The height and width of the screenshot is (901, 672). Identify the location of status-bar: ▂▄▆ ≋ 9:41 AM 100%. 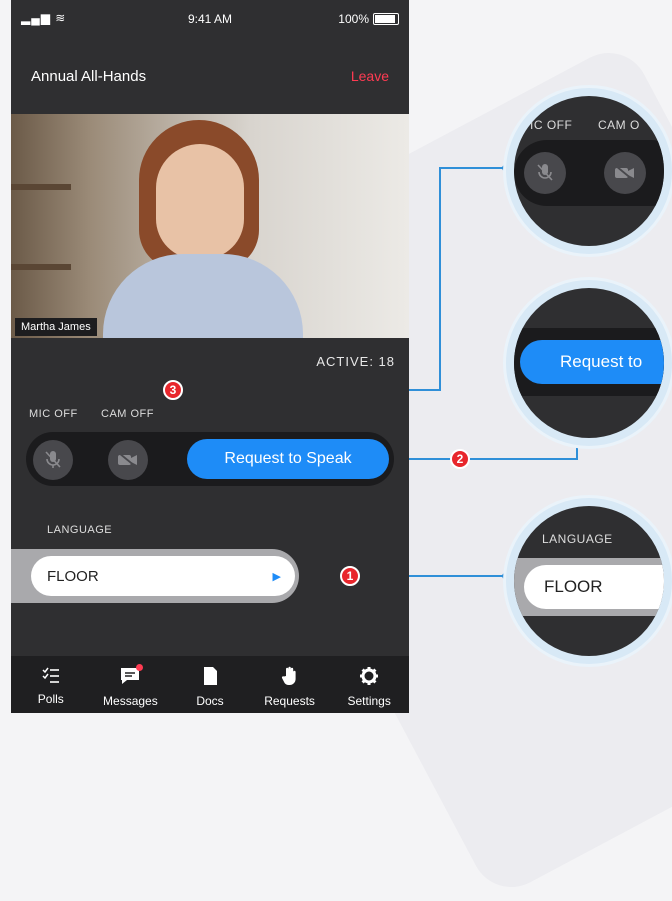
(210, 19).